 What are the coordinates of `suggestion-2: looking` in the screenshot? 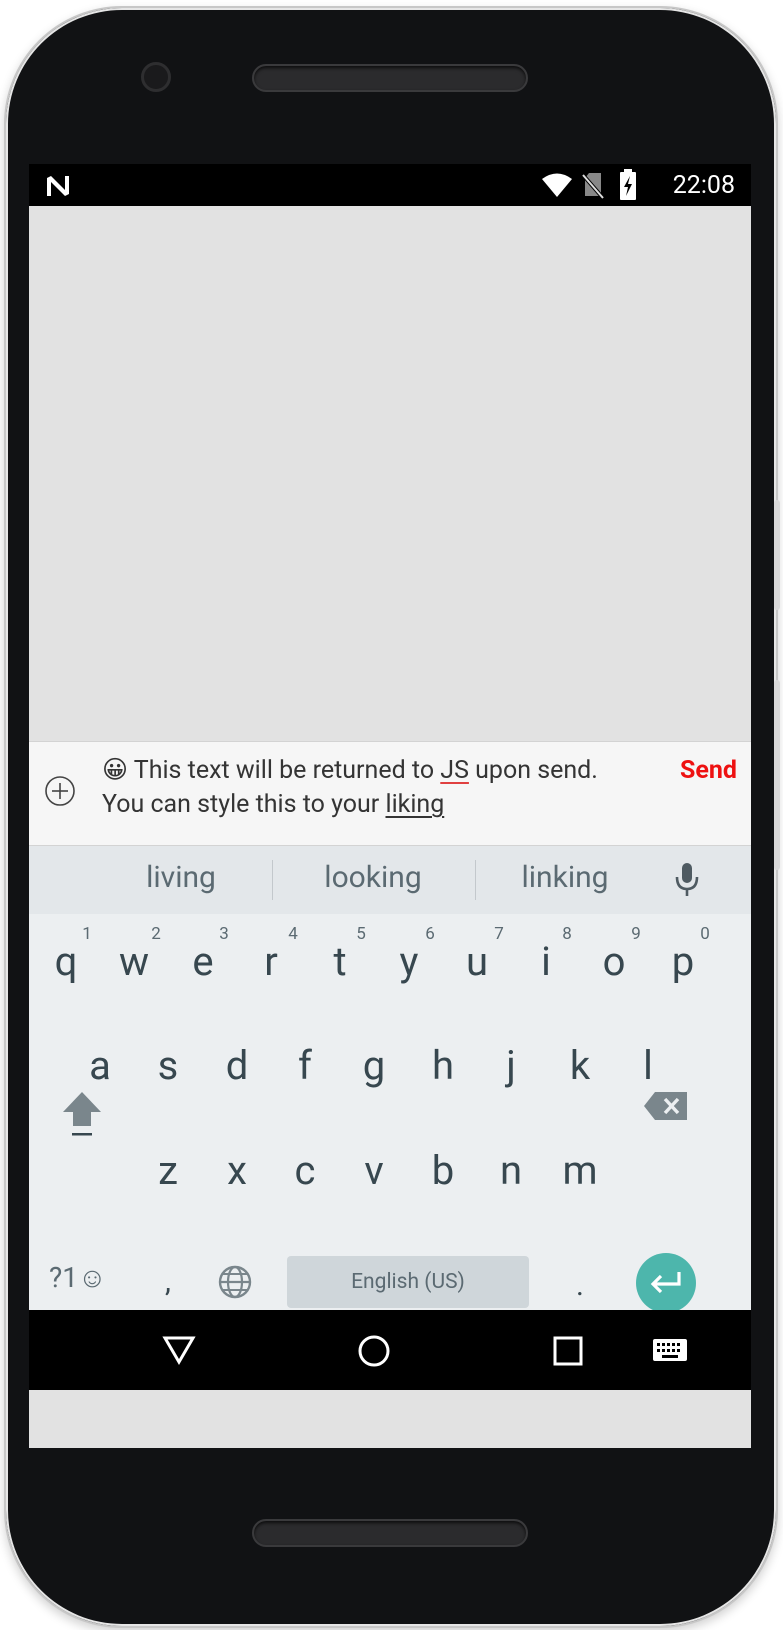 It's located at (373, 877).